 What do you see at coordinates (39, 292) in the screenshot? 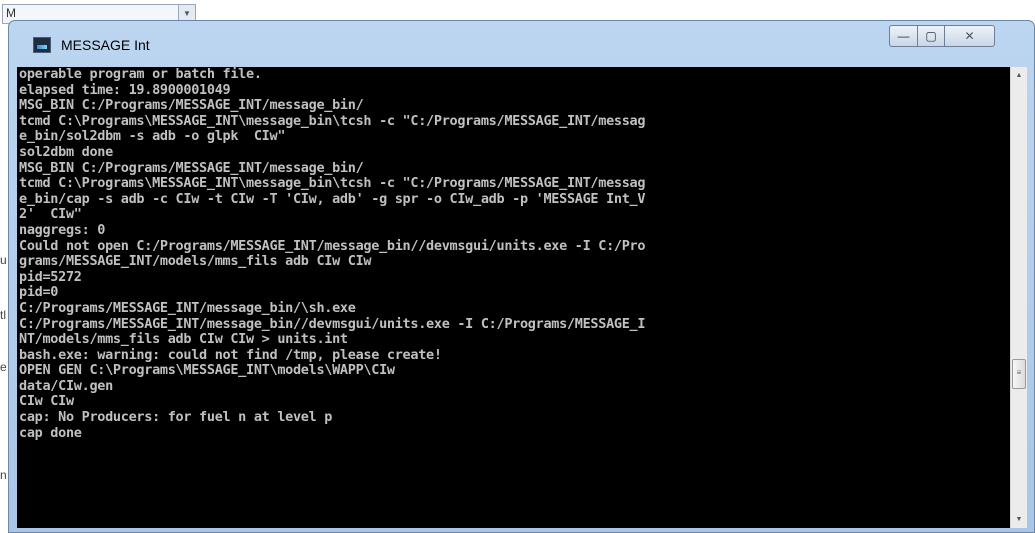
I see `console-line: pid=0` at bounding box center [39, 292].